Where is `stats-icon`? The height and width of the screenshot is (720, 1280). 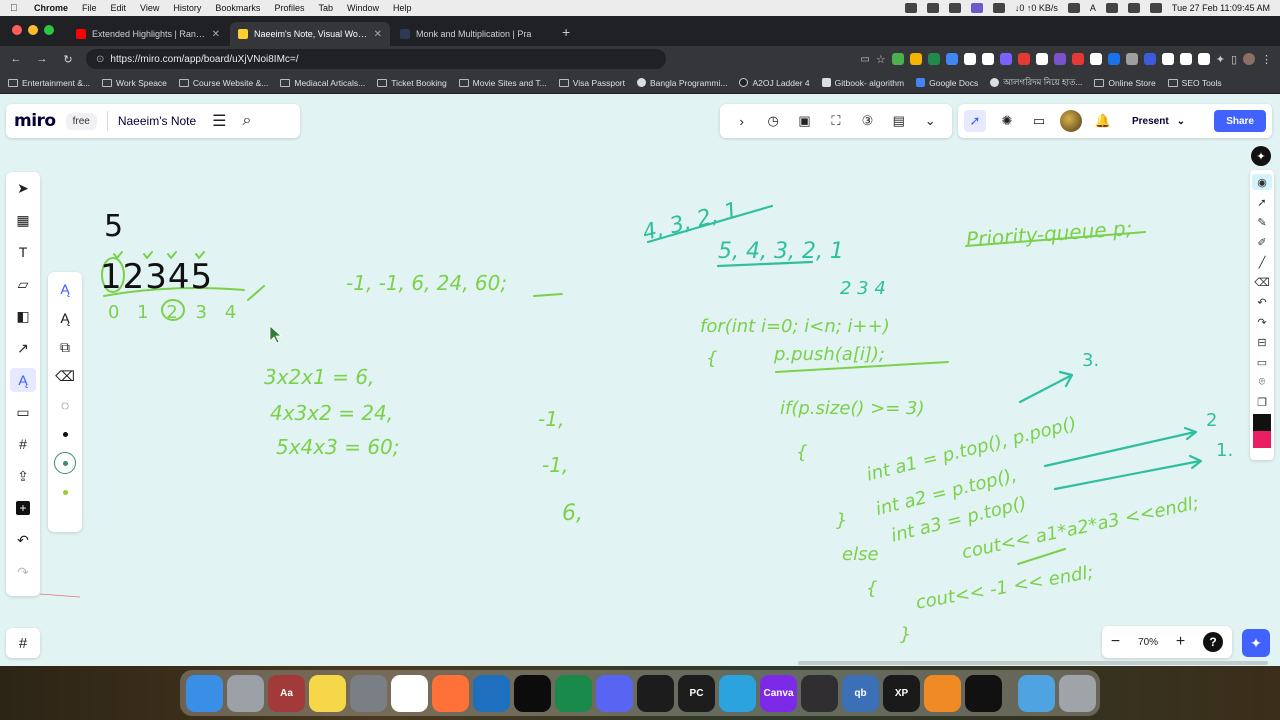 stats-icon is located at coordinates (932, 8).